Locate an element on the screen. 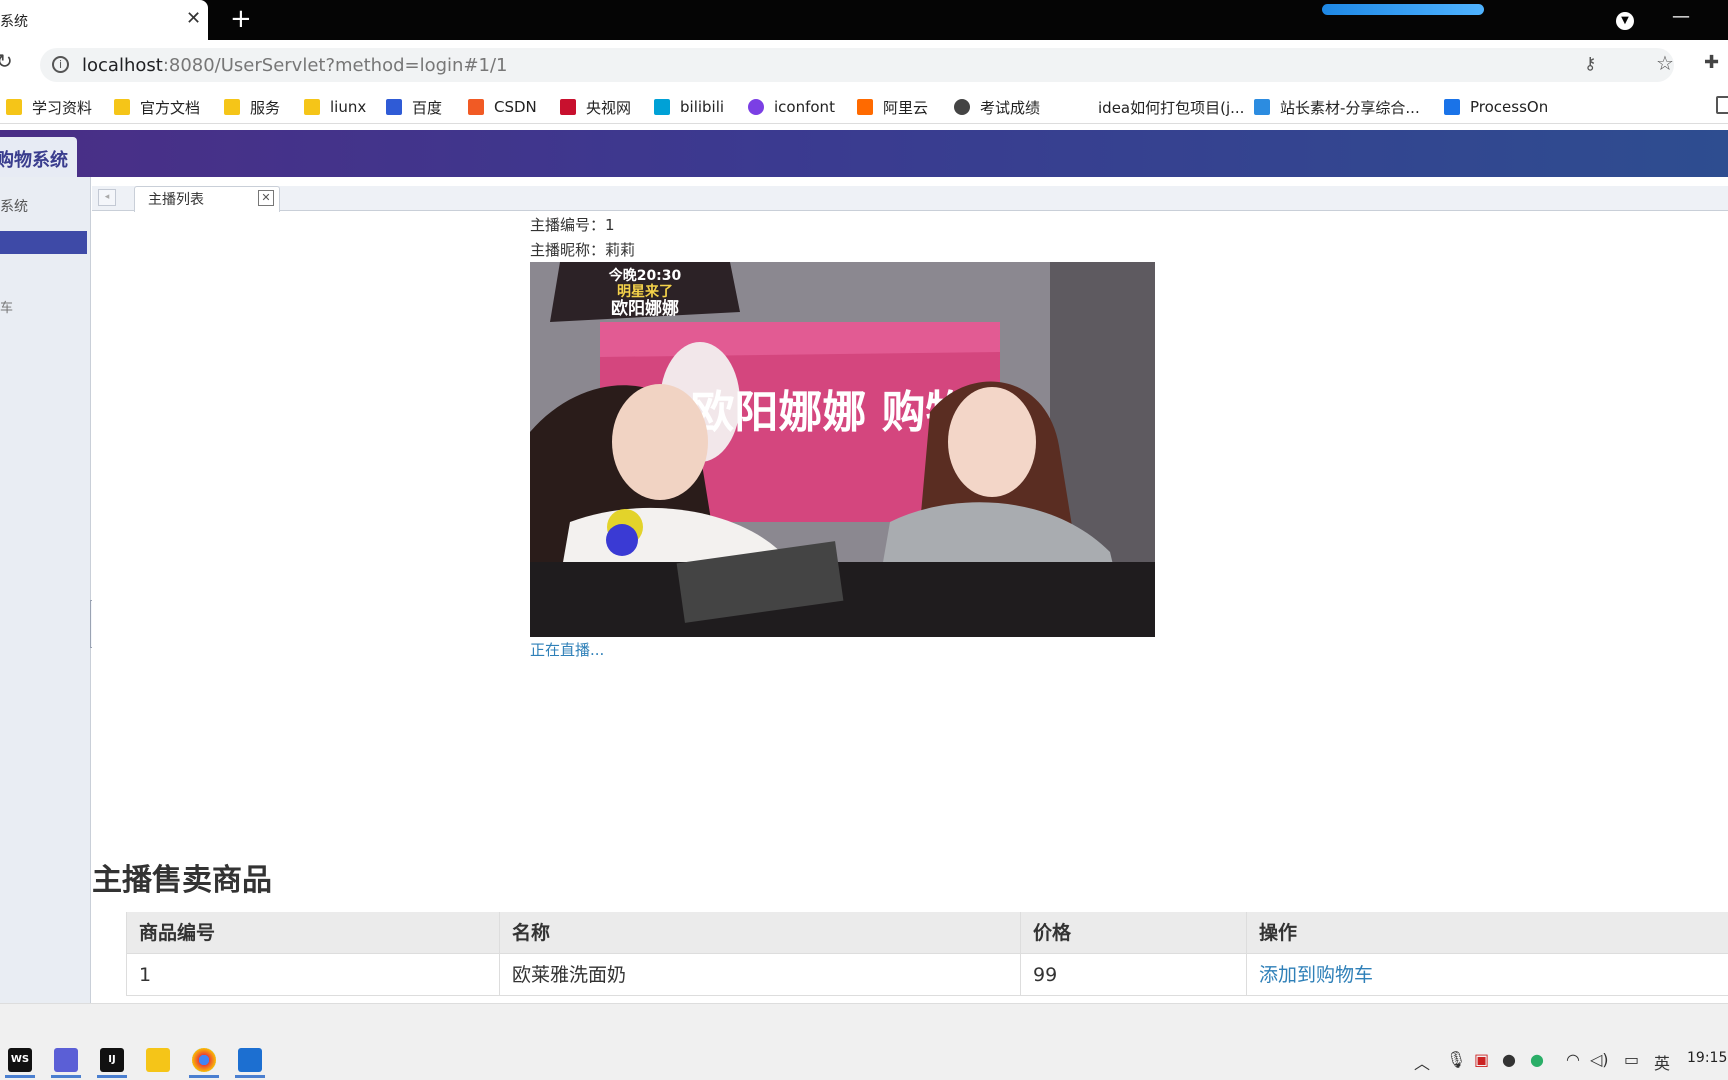  bookmark-label: 阿里云 is located at coordinates (906, 107).